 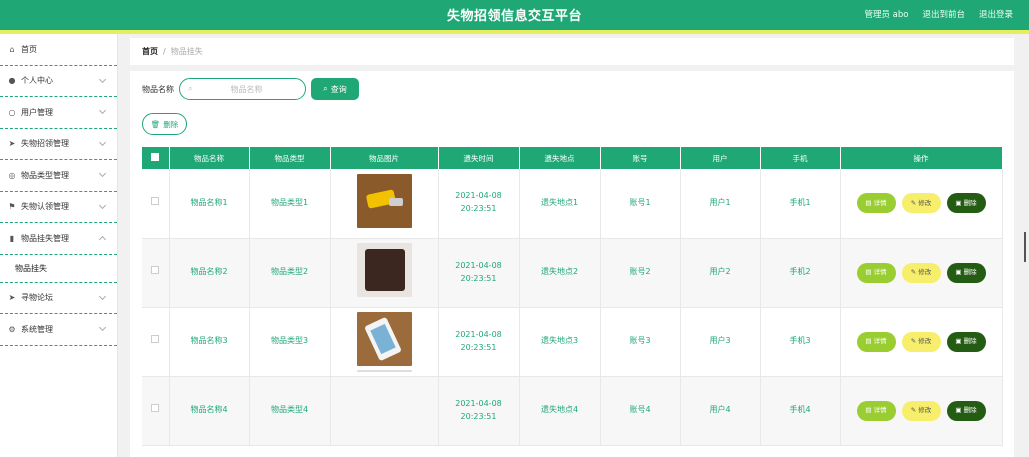 What do you see at coordinates (800, 158) in the screenshot?
I see `column-header: 手机` at bounding box center [800, 158].